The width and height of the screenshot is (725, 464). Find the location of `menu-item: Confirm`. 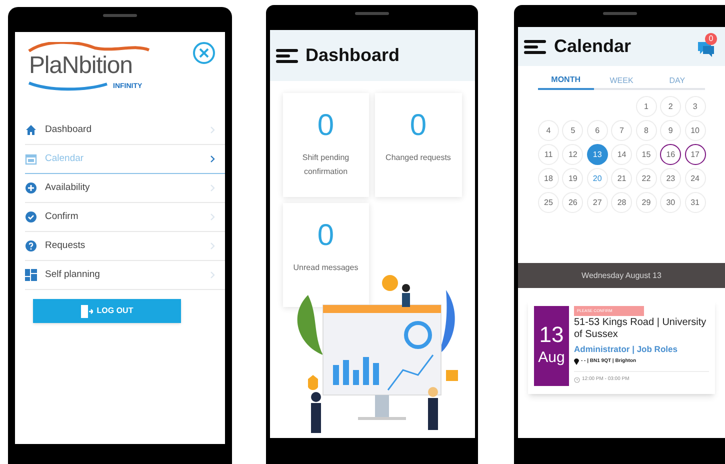

menu-item: Confirm is located at coordinates (125, 217).